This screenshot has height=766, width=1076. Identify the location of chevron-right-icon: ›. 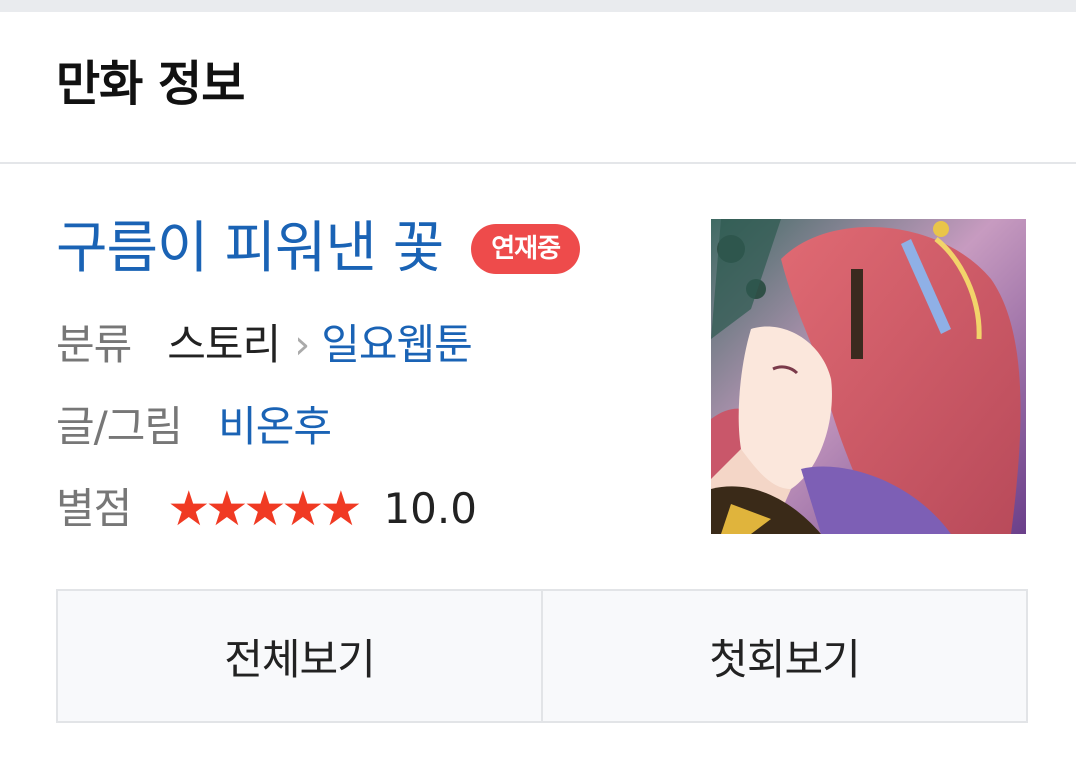
(302, 345).